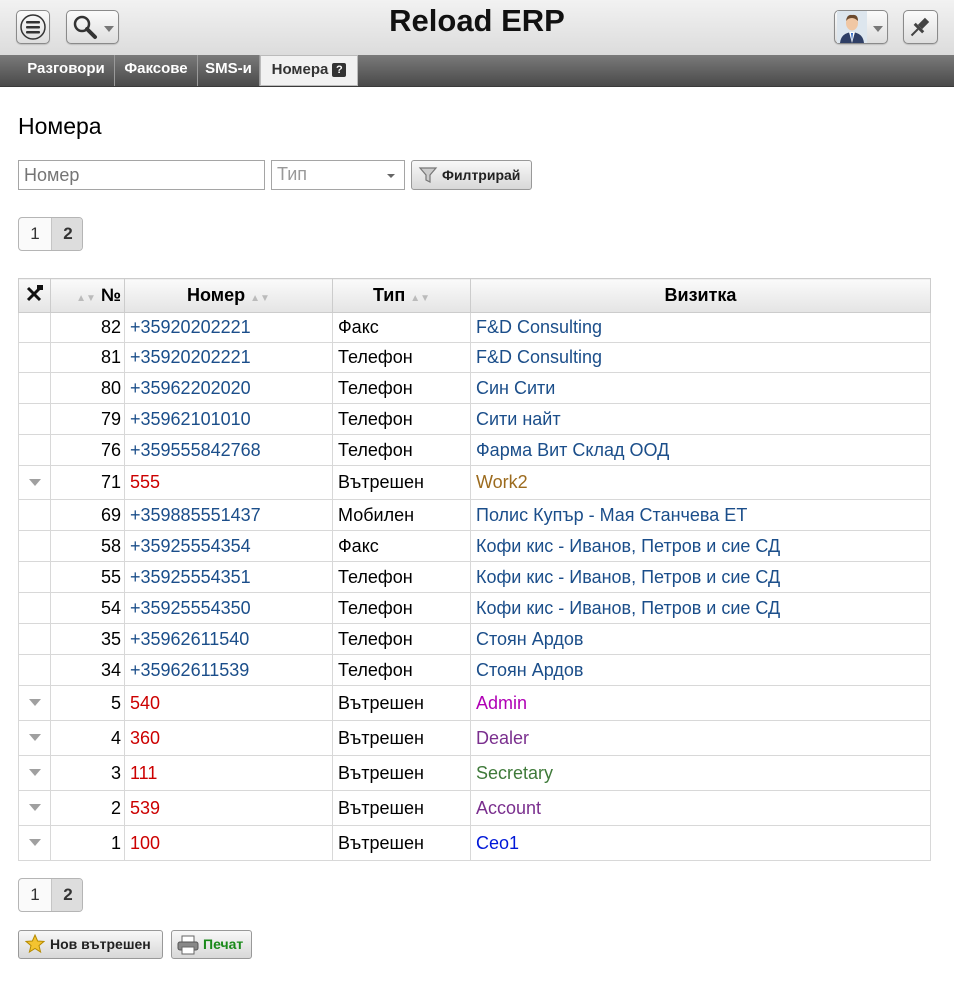 This screenshot has width=954, height=987. I want to click on table-row: 79 +35962101010 Телефон Сити найт, so click(474, 419).